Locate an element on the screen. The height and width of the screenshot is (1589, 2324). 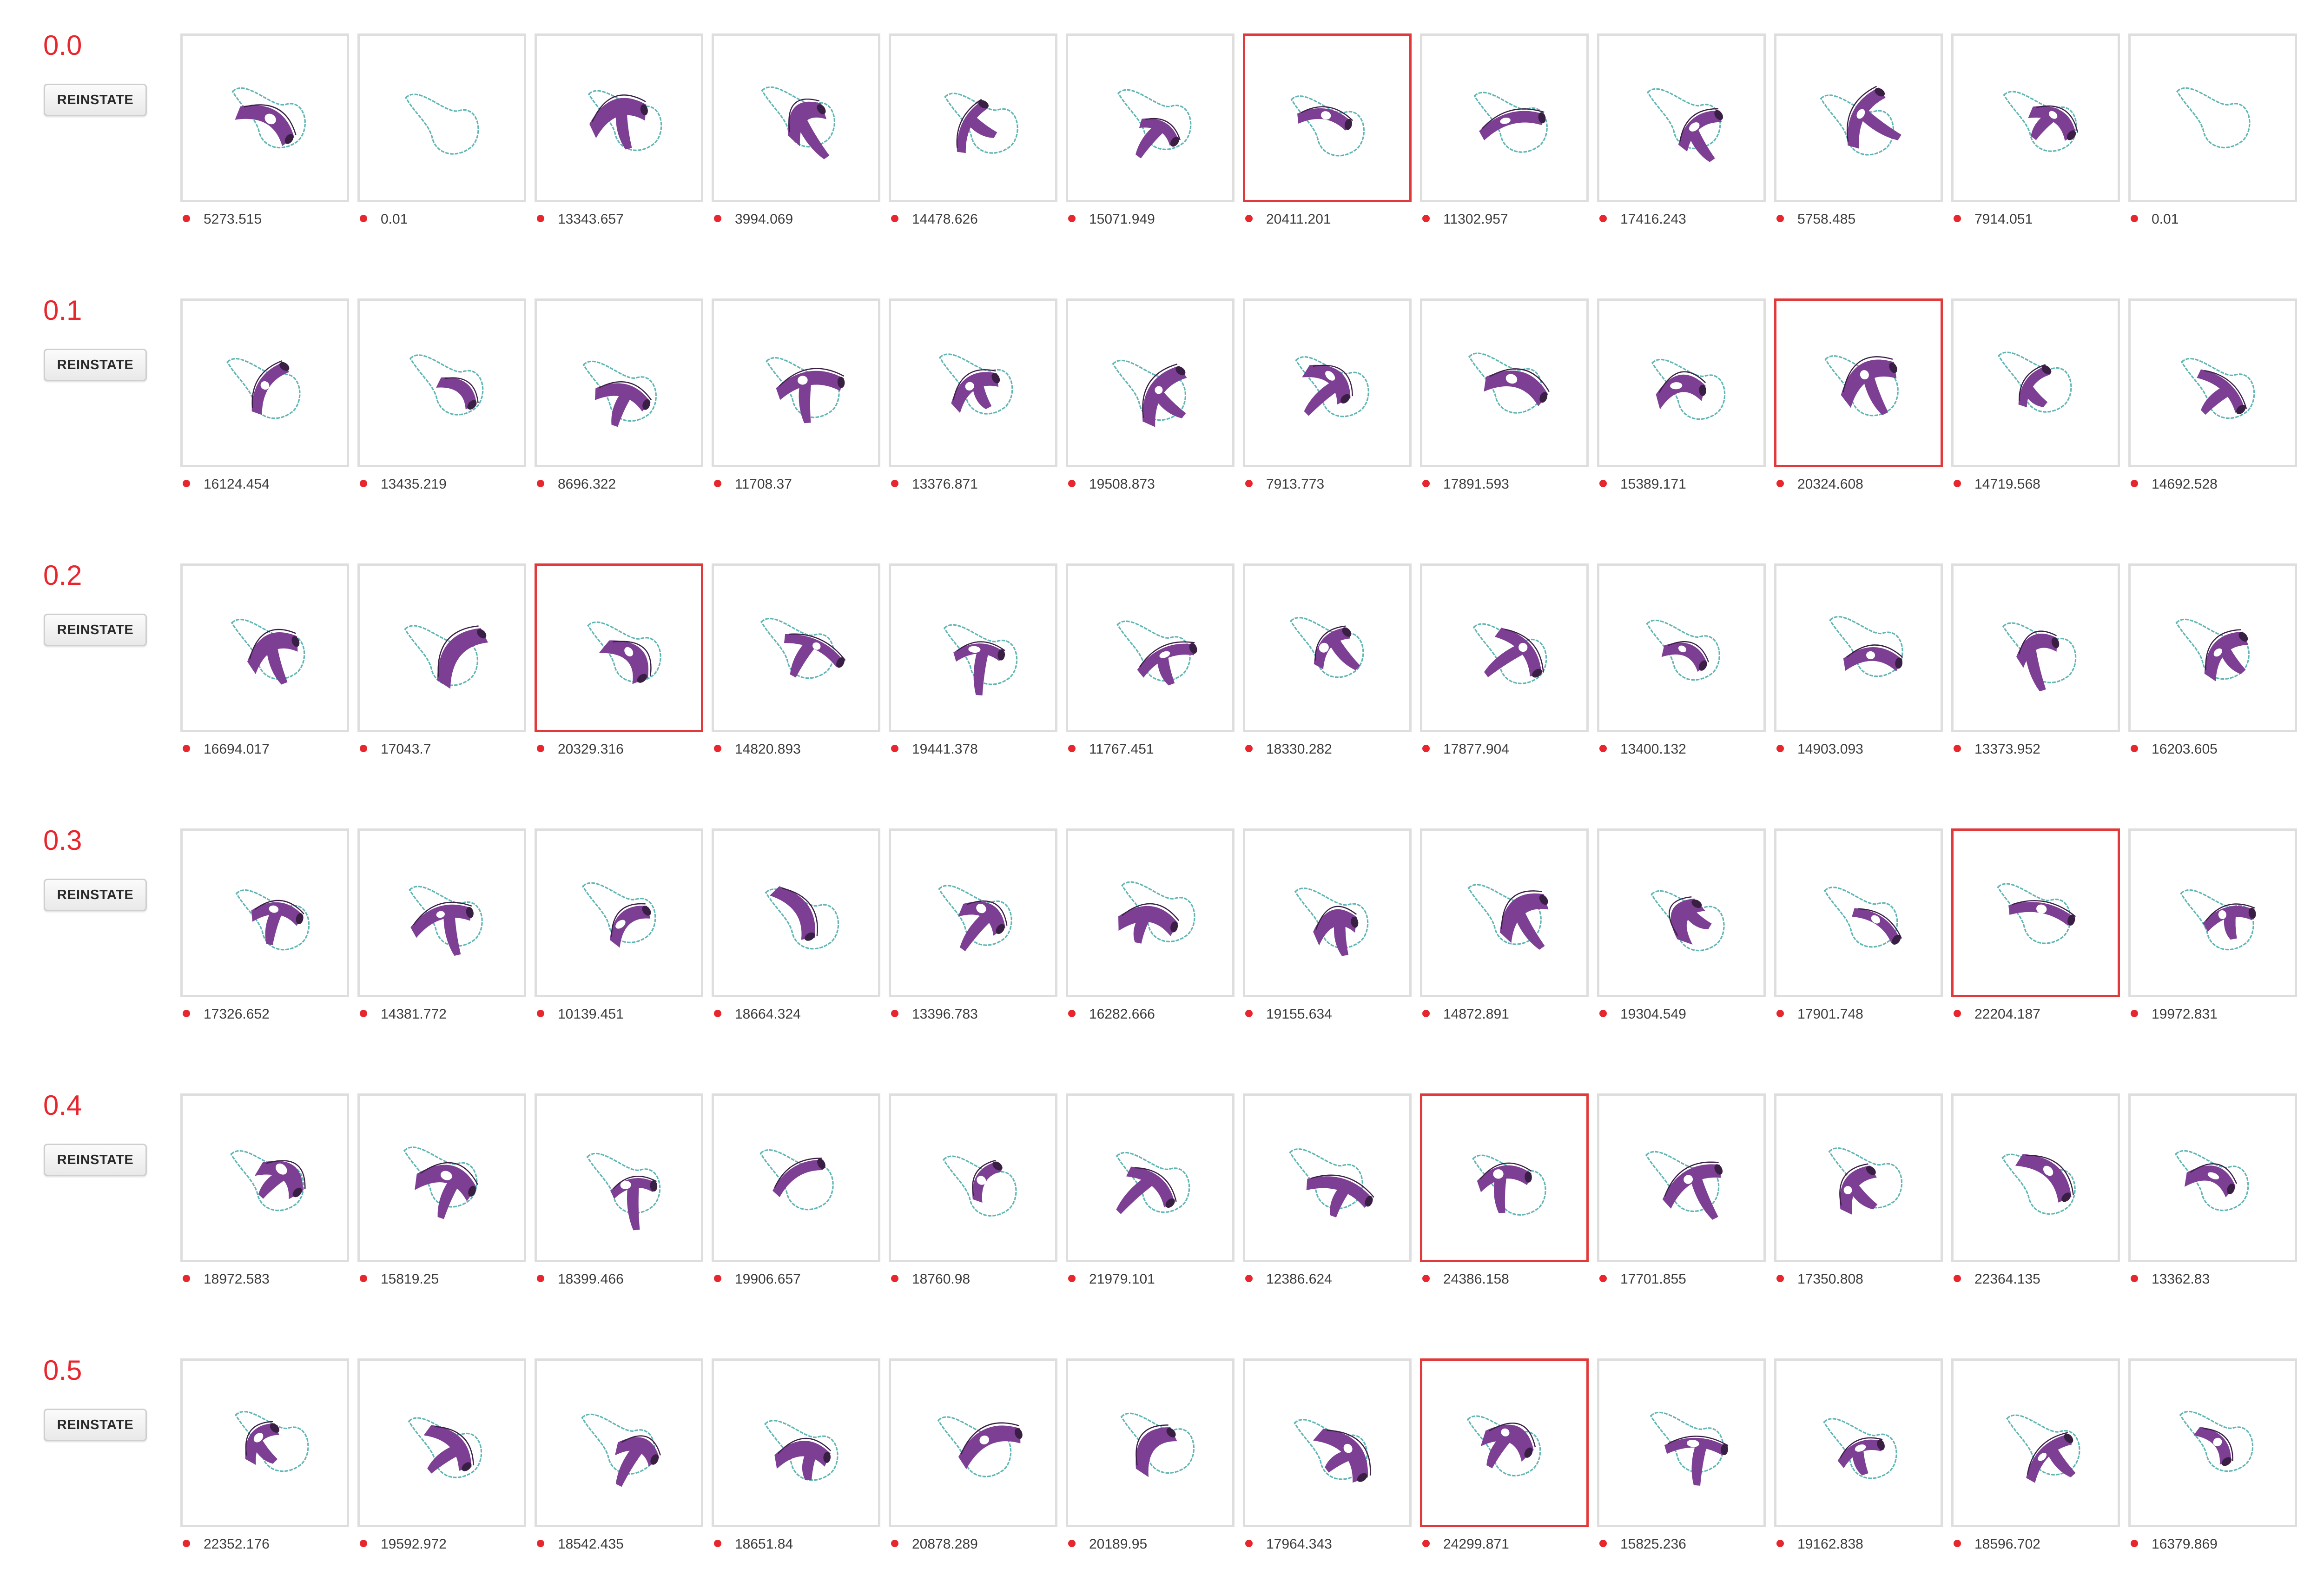
fitness-score: 14692.528 is located at coordinates (2185, 485).